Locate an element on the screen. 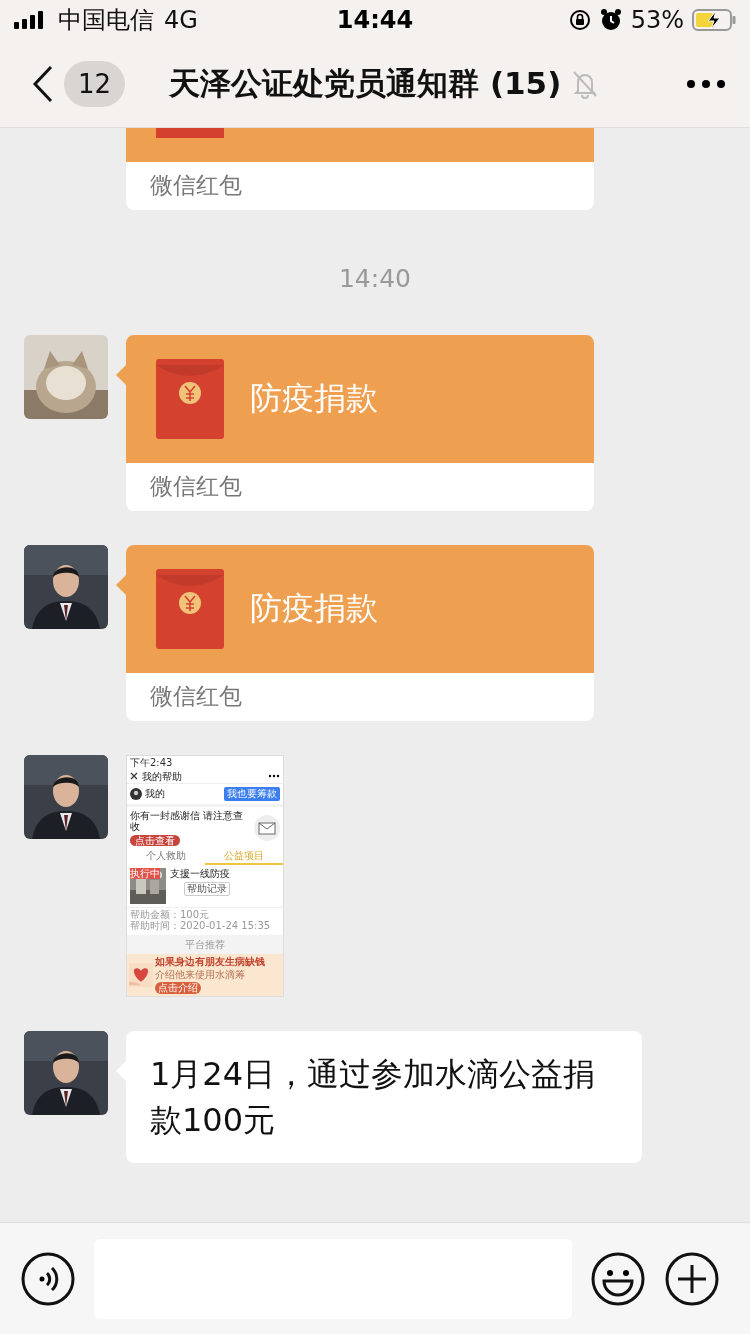  unread-count: 12 is located at coordinates (95, 83).